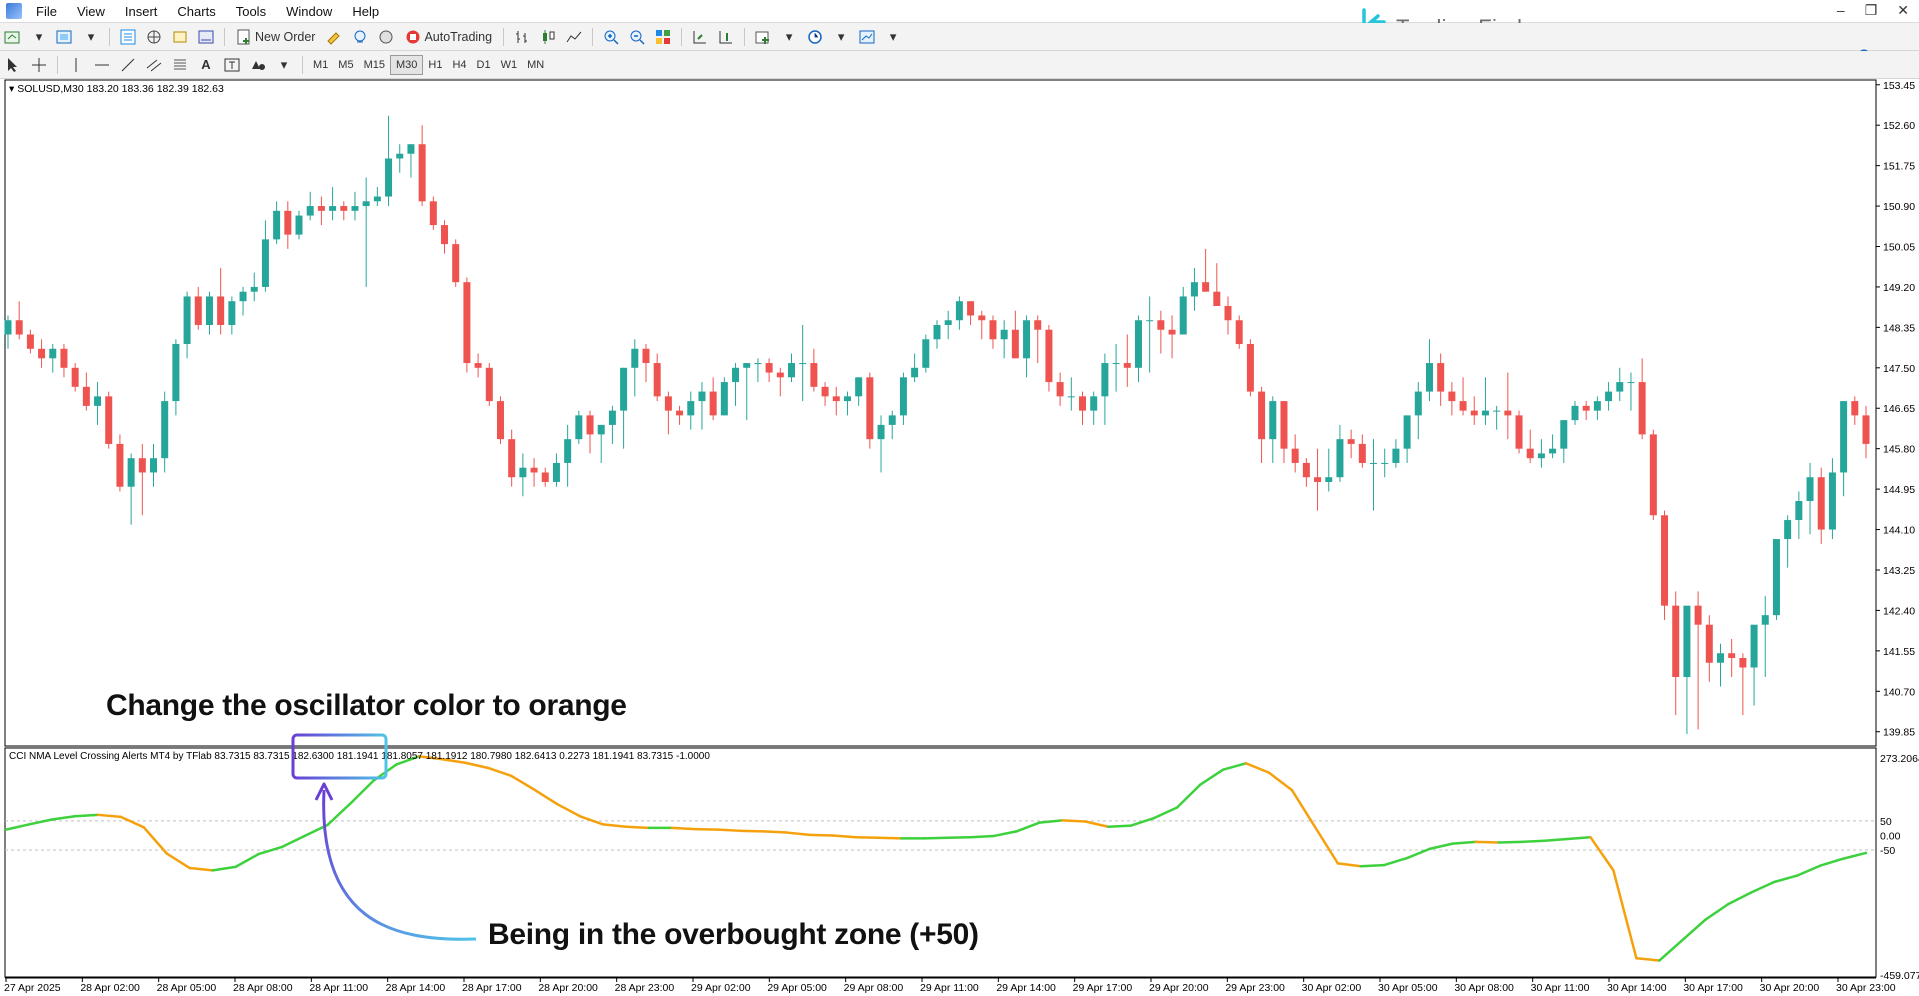  Describe the element at coordinates (726, 37) in the screenshot. I see `autoscroll-icon` at that location.